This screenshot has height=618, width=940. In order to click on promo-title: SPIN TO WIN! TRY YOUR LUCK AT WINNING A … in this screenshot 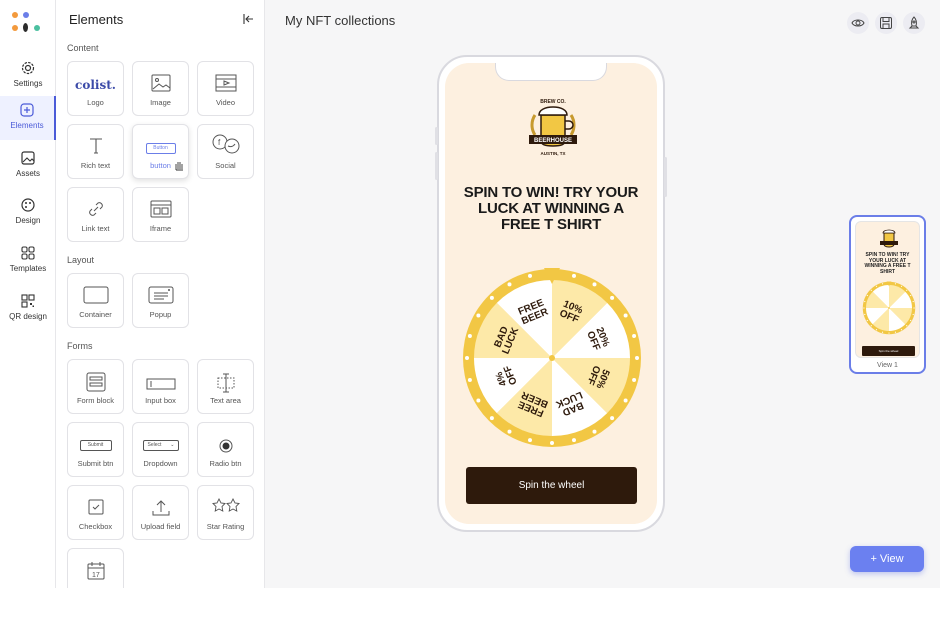, I will do `click(551, 209)`.